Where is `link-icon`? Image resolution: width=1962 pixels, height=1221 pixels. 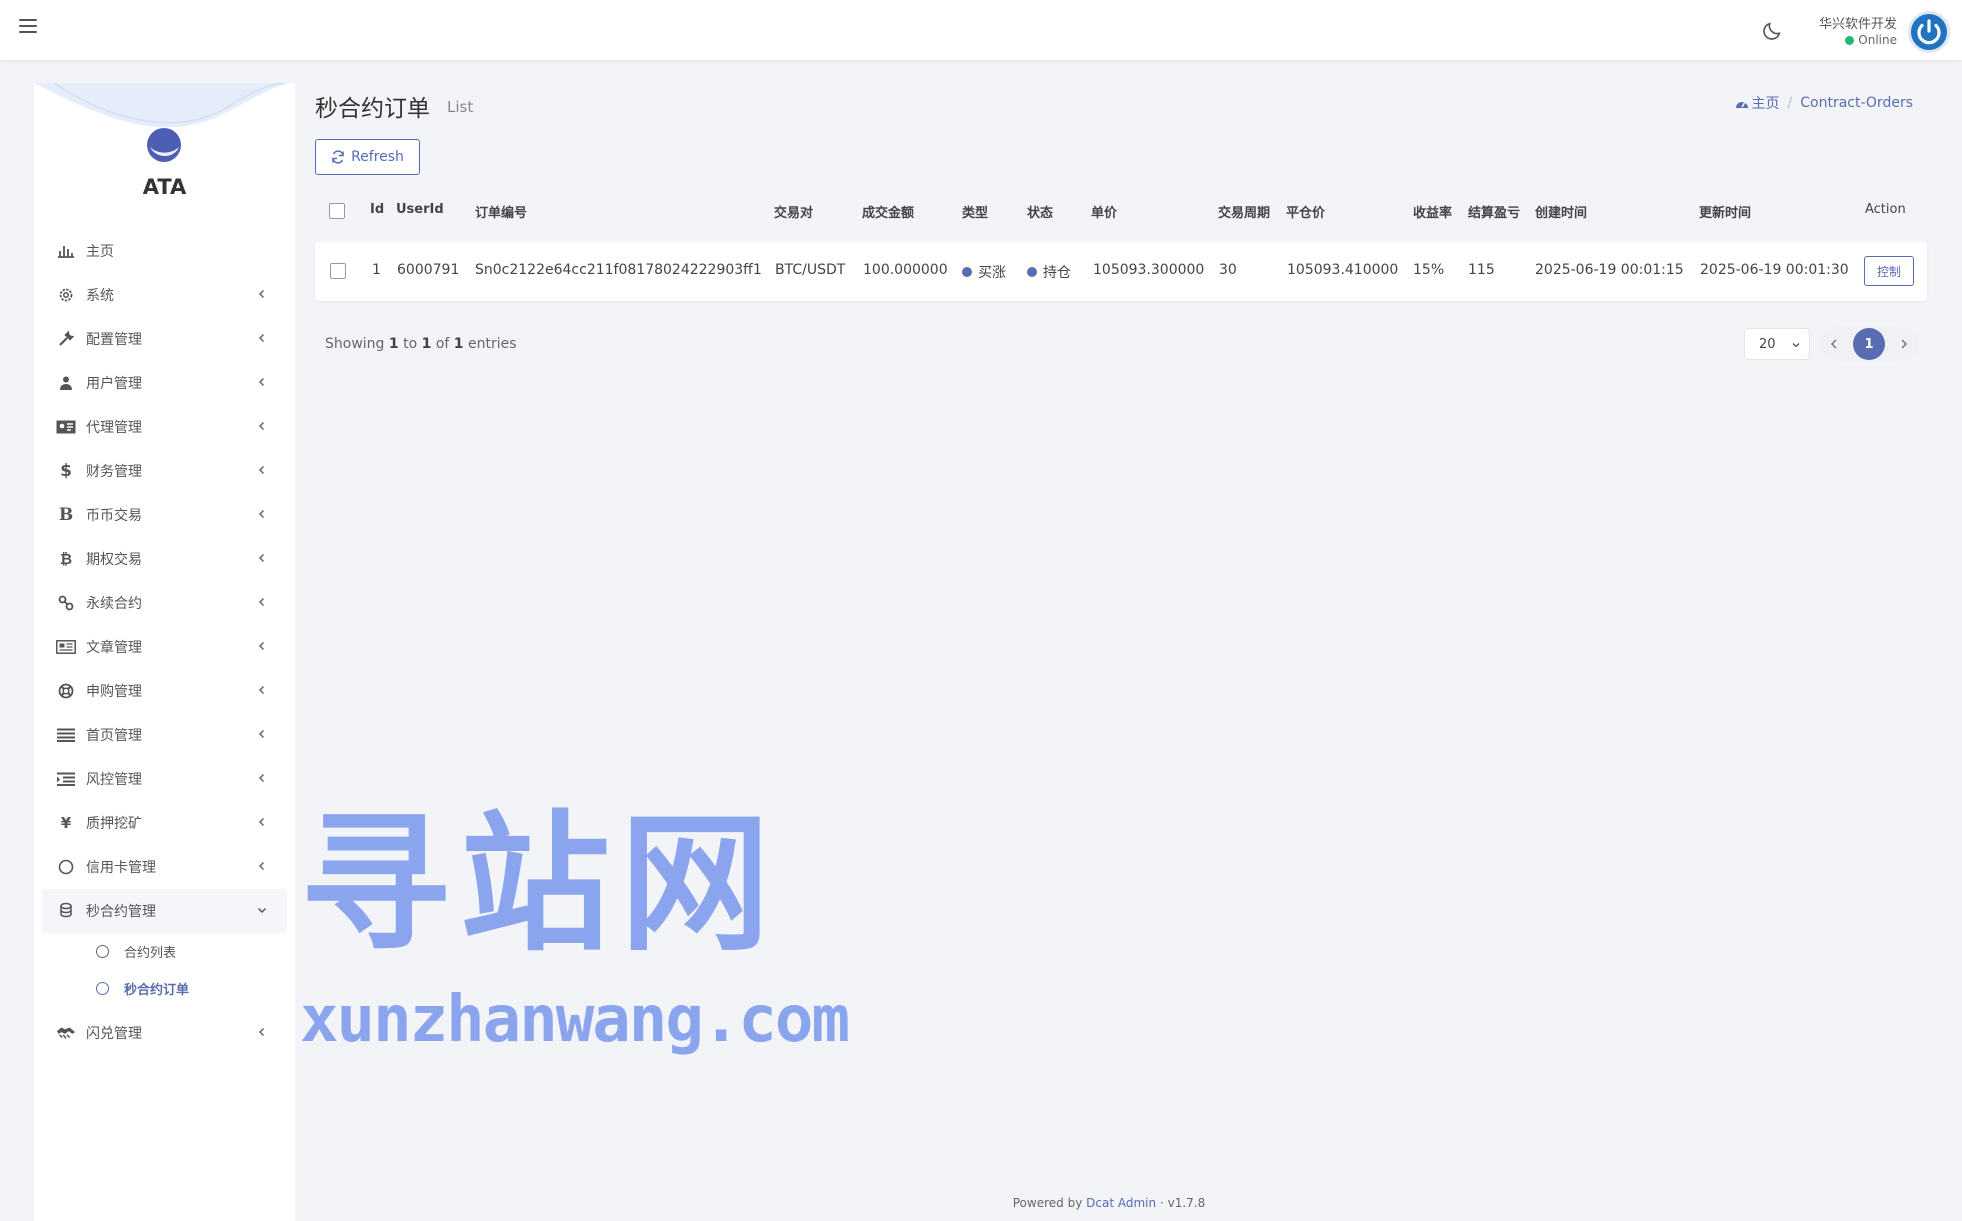
link-icon is located at coordinates (66, 603).